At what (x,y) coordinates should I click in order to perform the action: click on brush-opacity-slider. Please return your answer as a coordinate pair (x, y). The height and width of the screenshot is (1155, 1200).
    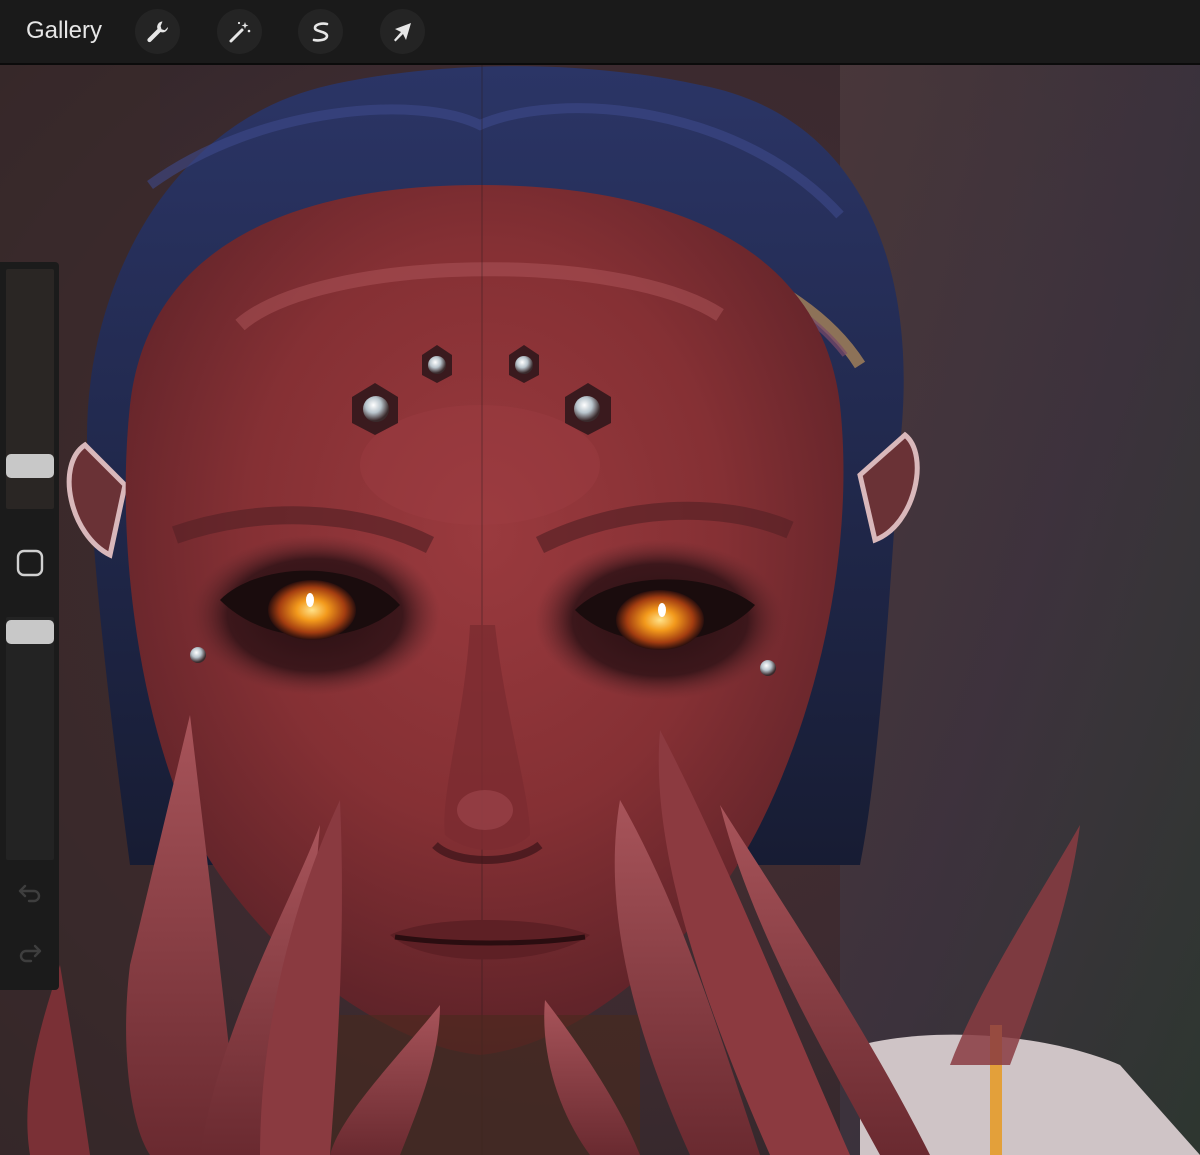
    Looking at the image, I should click on (30, 738).